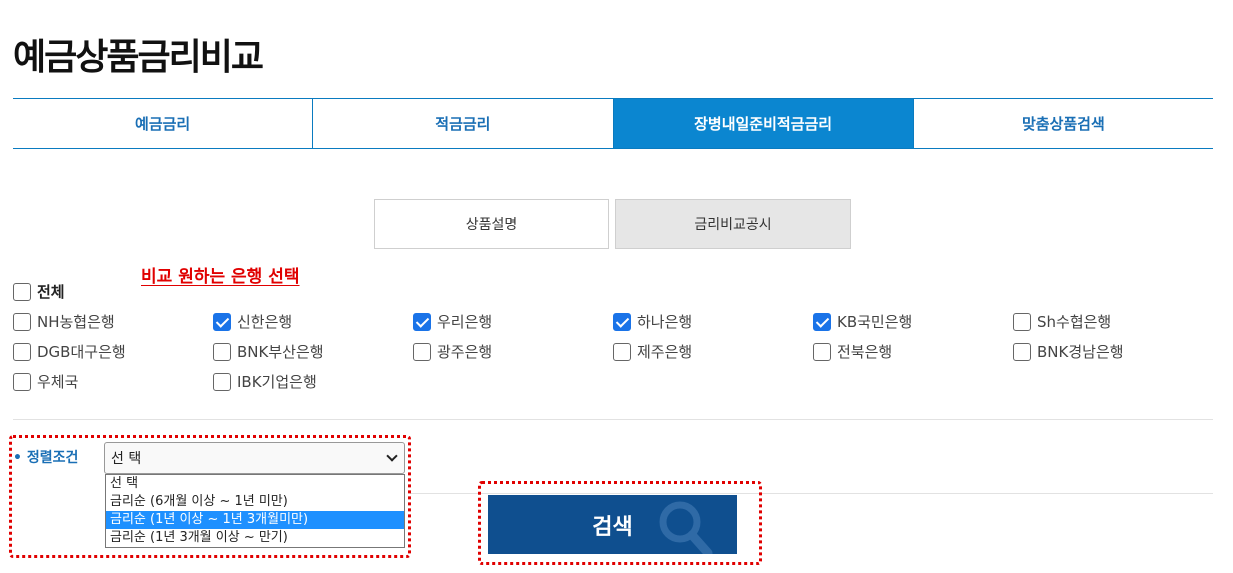 This screenshot has width=1233, height=573. I want to click on main-tabs: 예금금리 적금금리 장병내일준비적금금리 맞춤상품검색, so click(613, 123).